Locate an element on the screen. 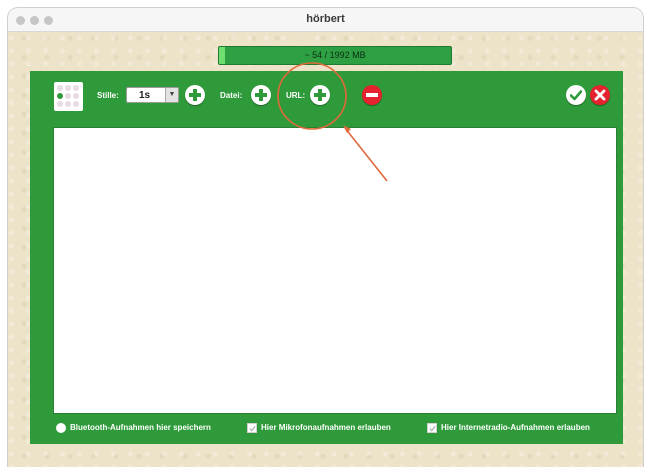 Image resolution: width=651 pixels, height=467 pixels. silence-select: 1s ▼ is located at coordinates (152, 95).